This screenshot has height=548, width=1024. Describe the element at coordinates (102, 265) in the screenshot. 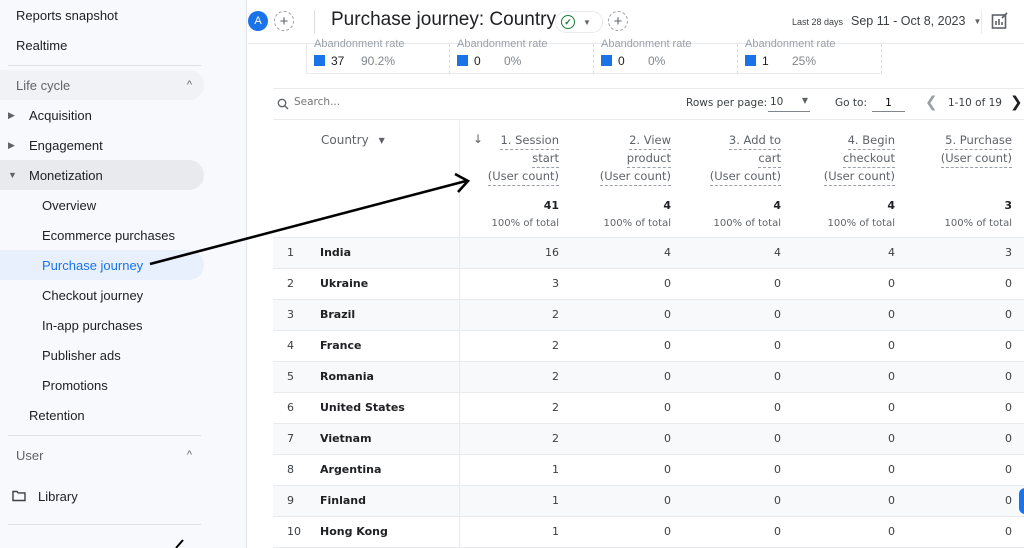

I see `sidebar-item-purchase-journey: Purchase journey` at that location.